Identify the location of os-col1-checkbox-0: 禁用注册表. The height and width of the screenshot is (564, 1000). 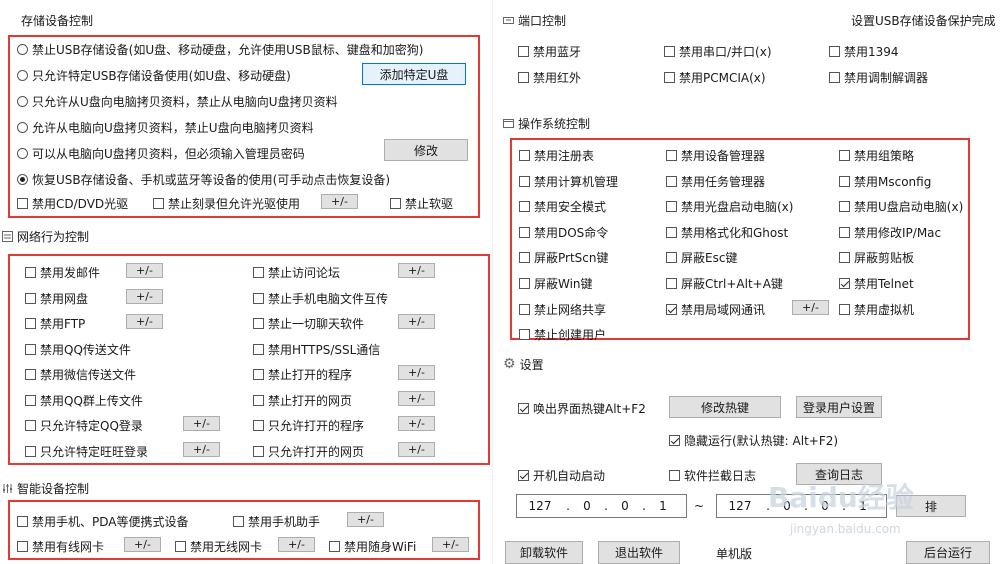
(556, 155).